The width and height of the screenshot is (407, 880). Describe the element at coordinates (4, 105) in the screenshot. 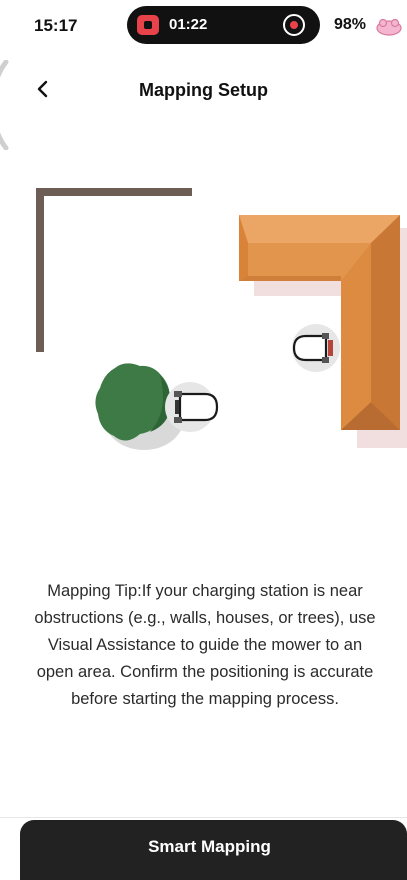

I see `edge-decoration` at that location.